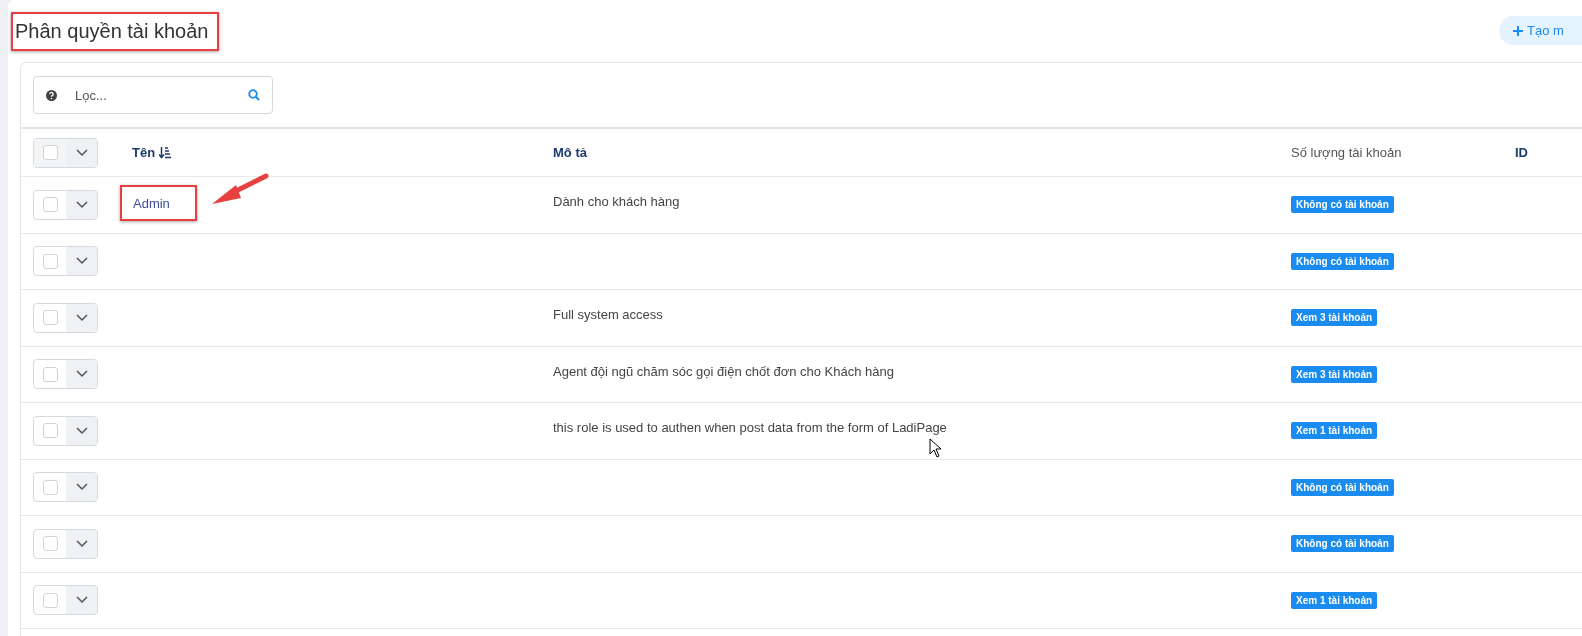  What do you see at coordinates (1518, 30) in the screenshot?
I see `plus-icon` at bounding box center [1518, 30].